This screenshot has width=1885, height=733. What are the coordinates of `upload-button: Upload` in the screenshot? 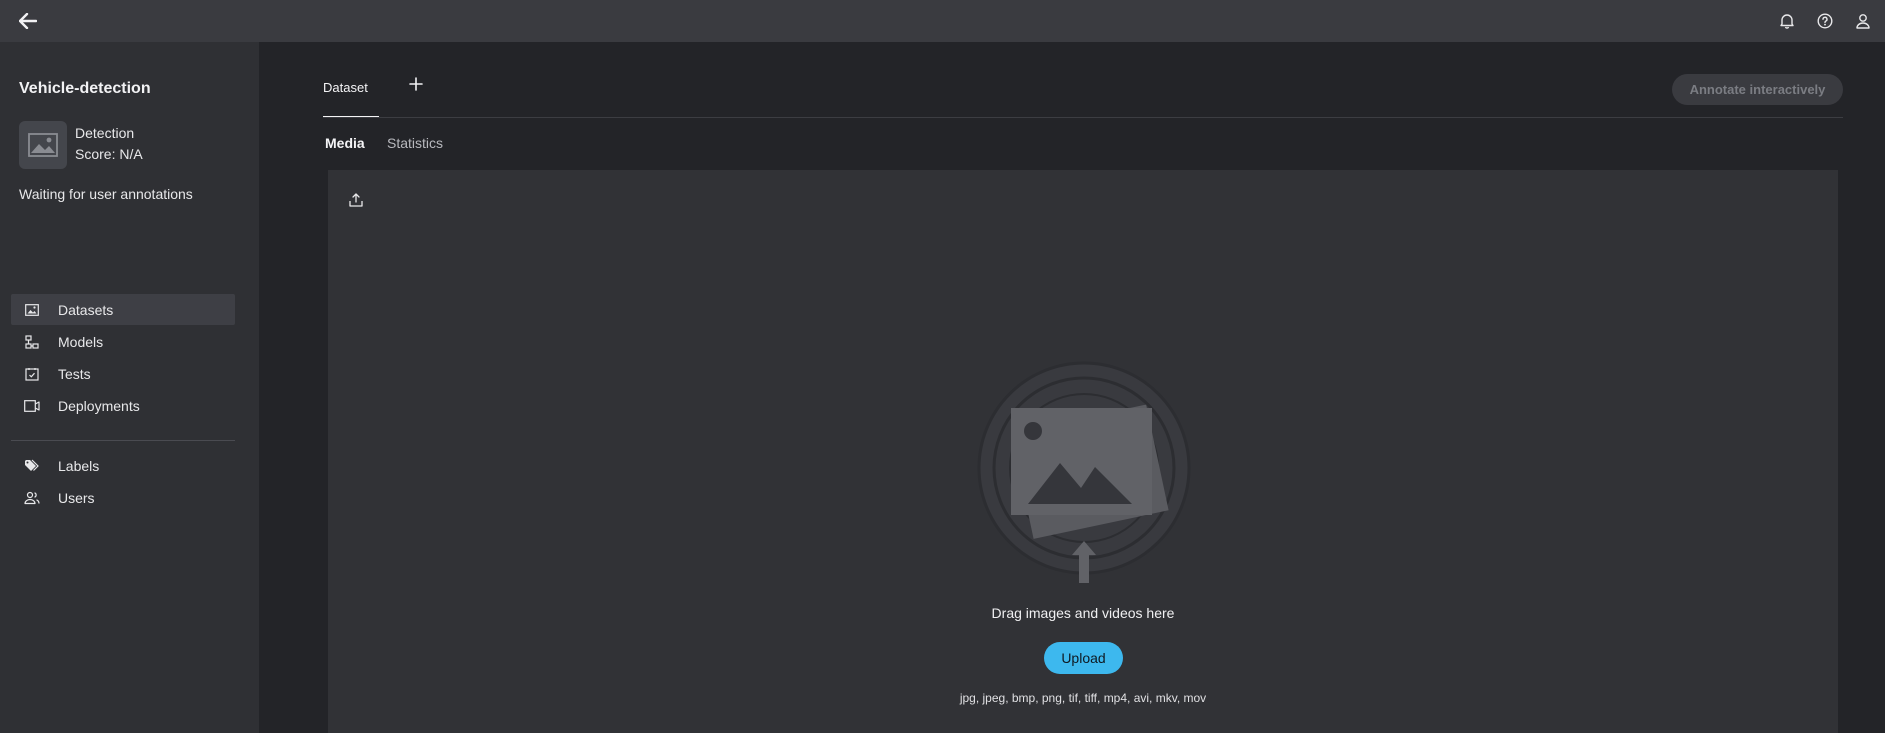 It's located at (1083, 658).